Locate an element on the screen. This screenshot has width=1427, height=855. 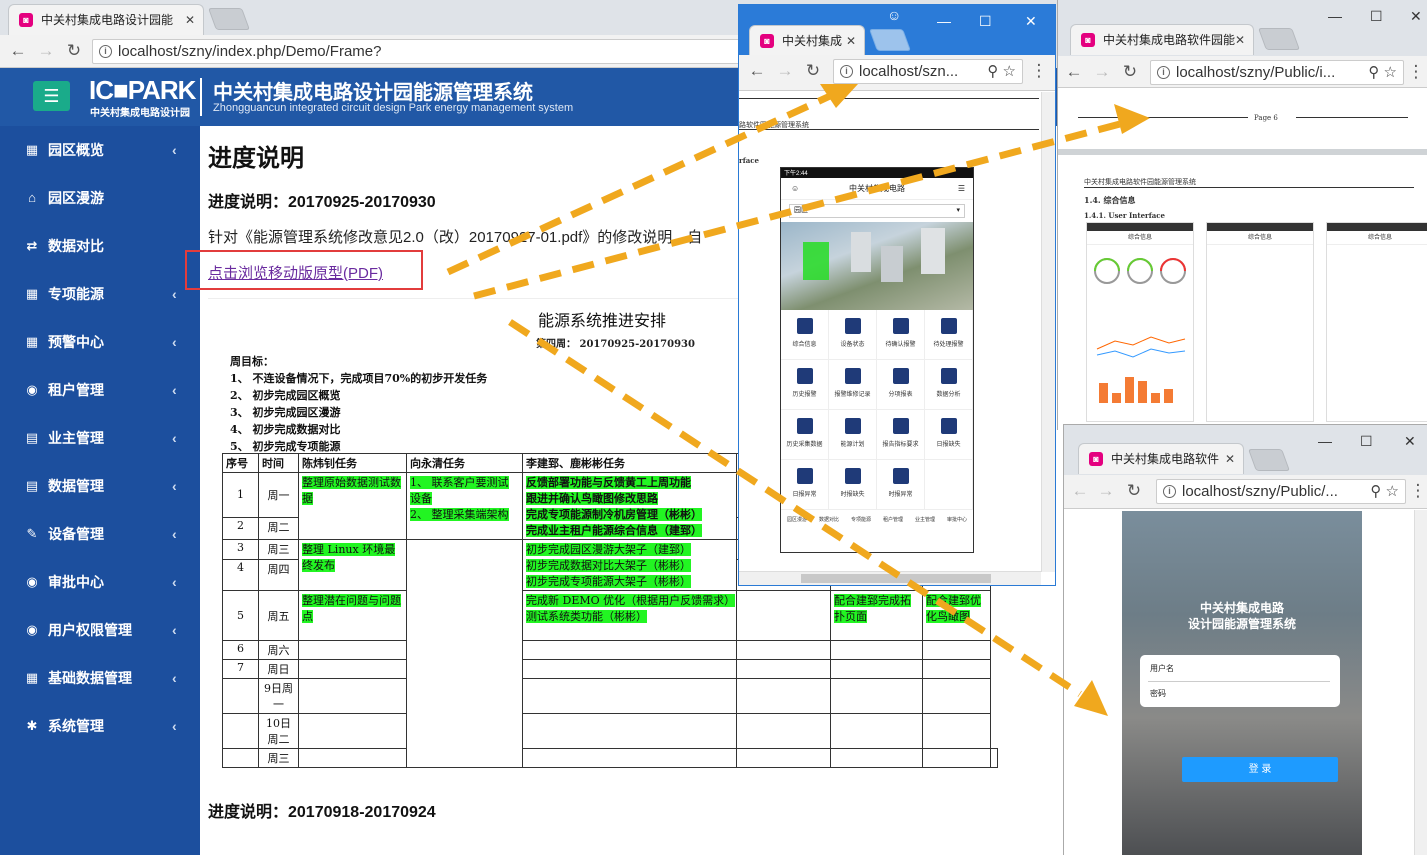
pdf-subsection: 1.4.1. User Interface is located at coordinates (1124, 215).